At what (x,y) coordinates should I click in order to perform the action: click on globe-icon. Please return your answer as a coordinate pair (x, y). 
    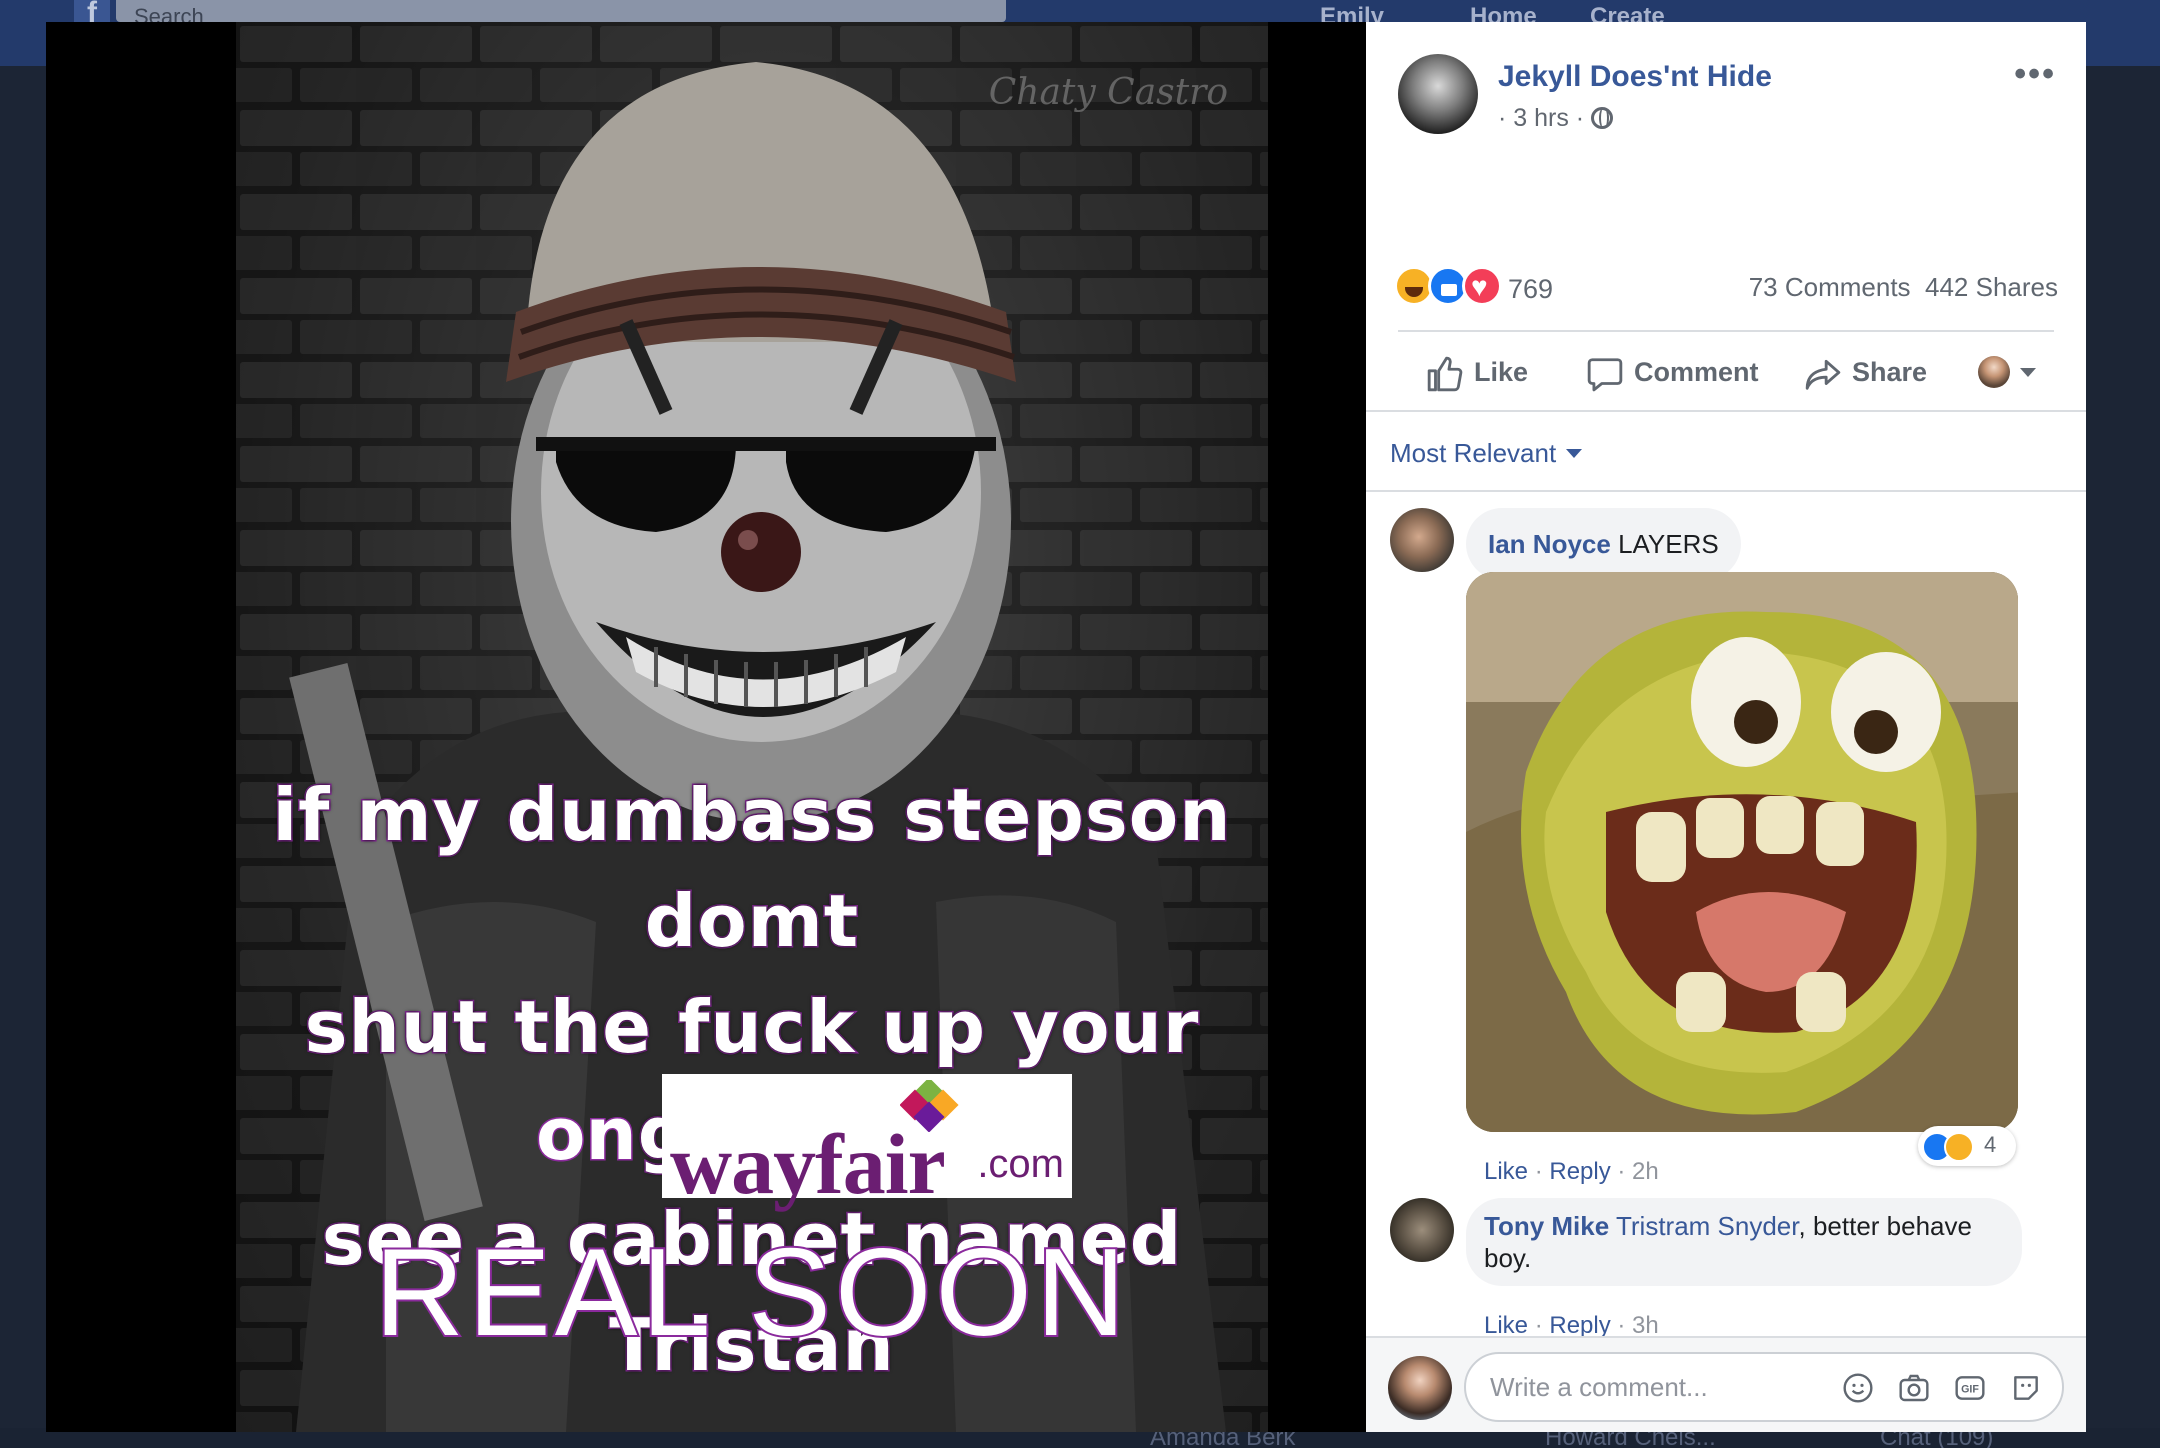
    Looking at the image, I should click on (1602, 118).